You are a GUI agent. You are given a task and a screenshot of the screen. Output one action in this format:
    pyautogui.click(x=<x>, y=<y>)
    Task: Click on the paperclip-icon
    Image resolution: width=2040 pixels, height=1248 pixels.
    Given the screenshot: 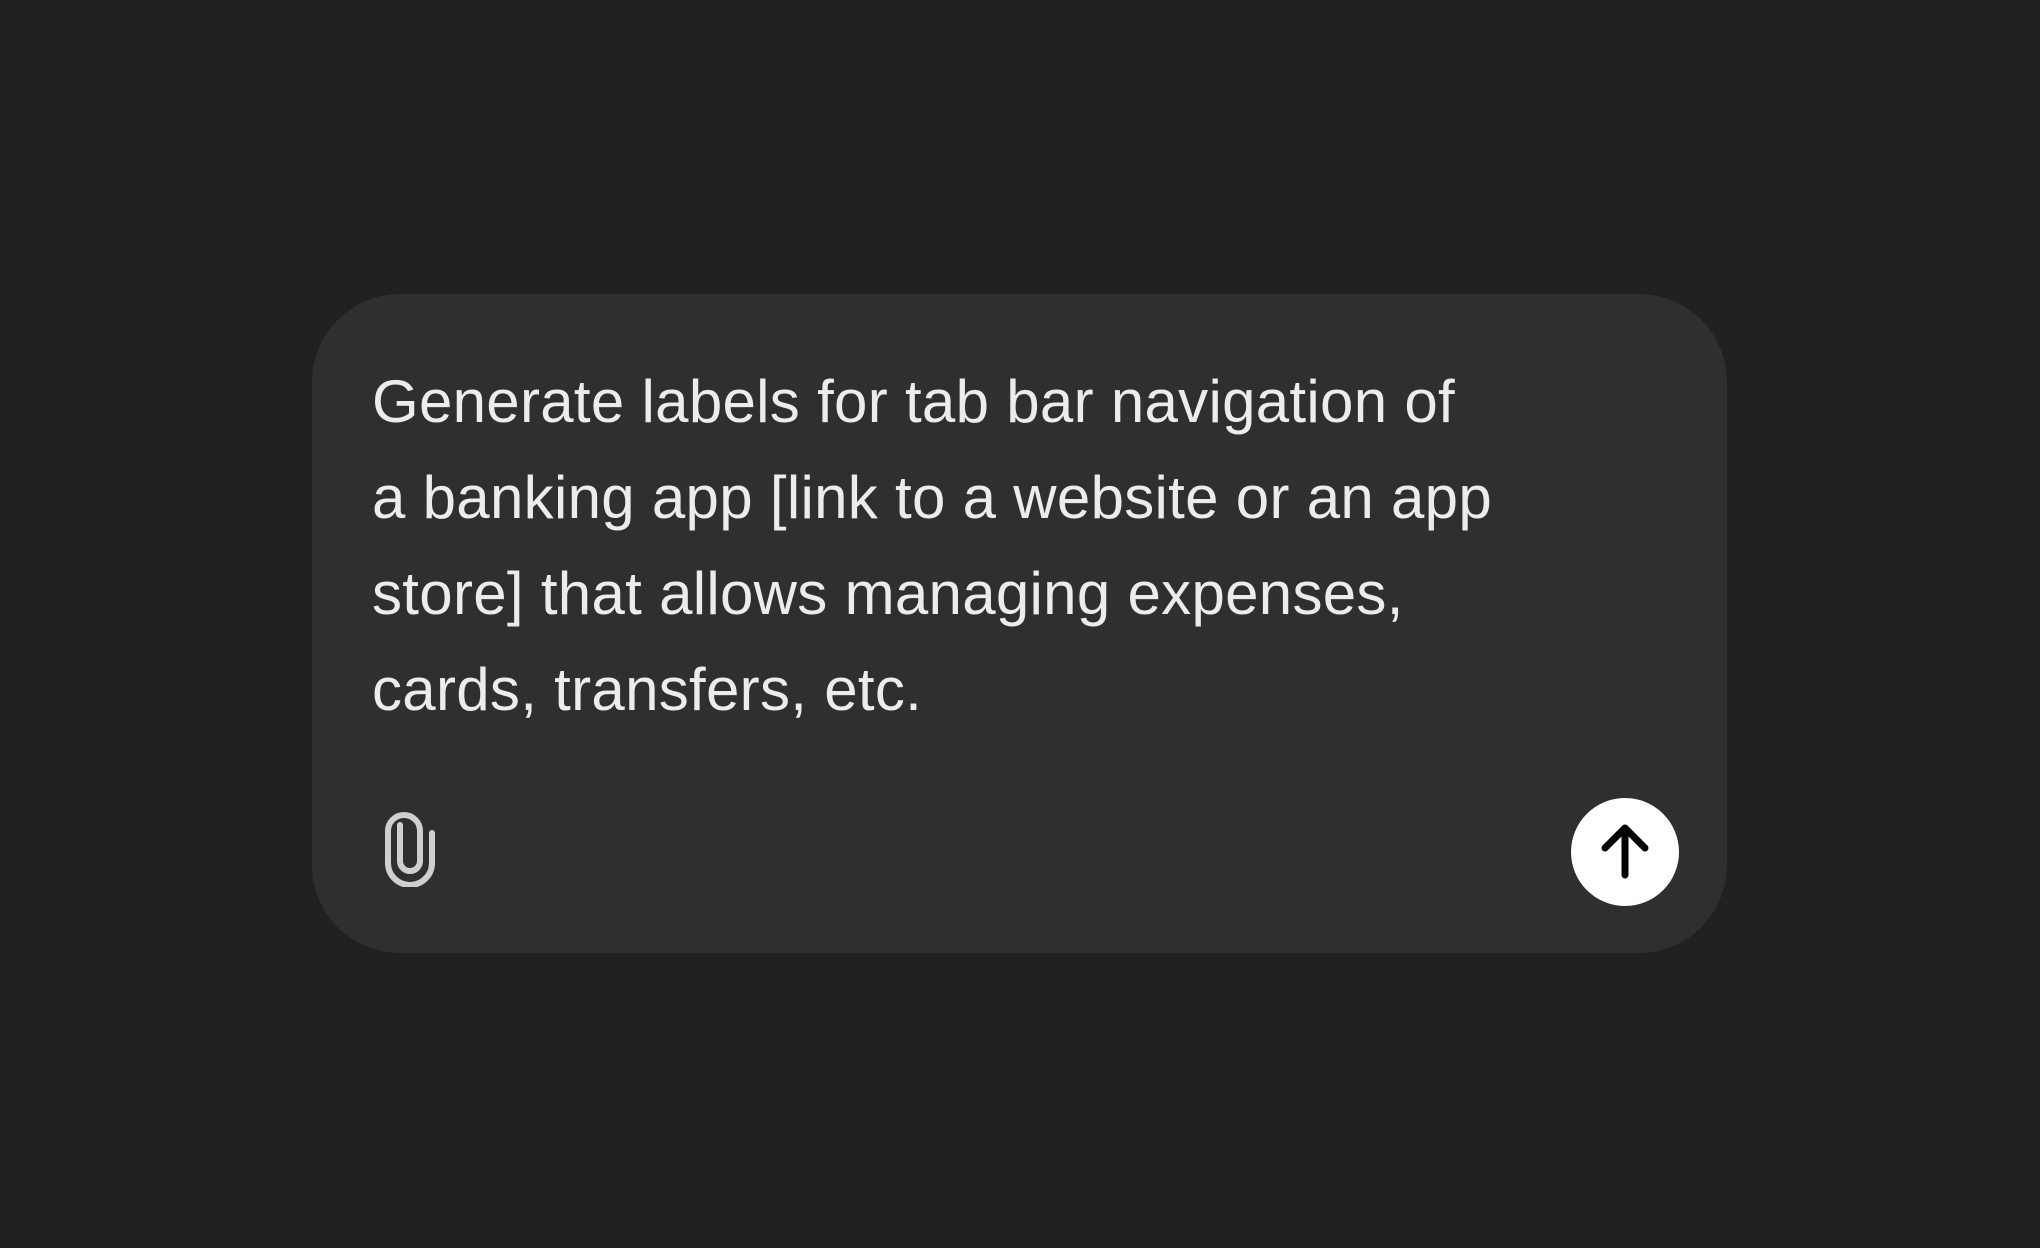 What is the action you would take?
    pyautogui.click(x=410, y=850)
    